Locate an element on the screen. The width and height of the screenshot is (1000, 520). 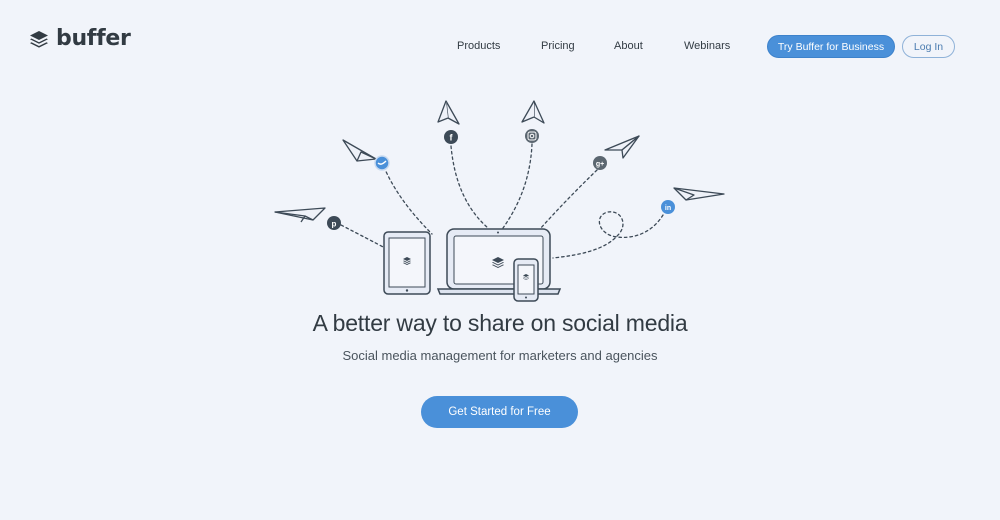
svg-text: in is located at coordinates (668, 208).